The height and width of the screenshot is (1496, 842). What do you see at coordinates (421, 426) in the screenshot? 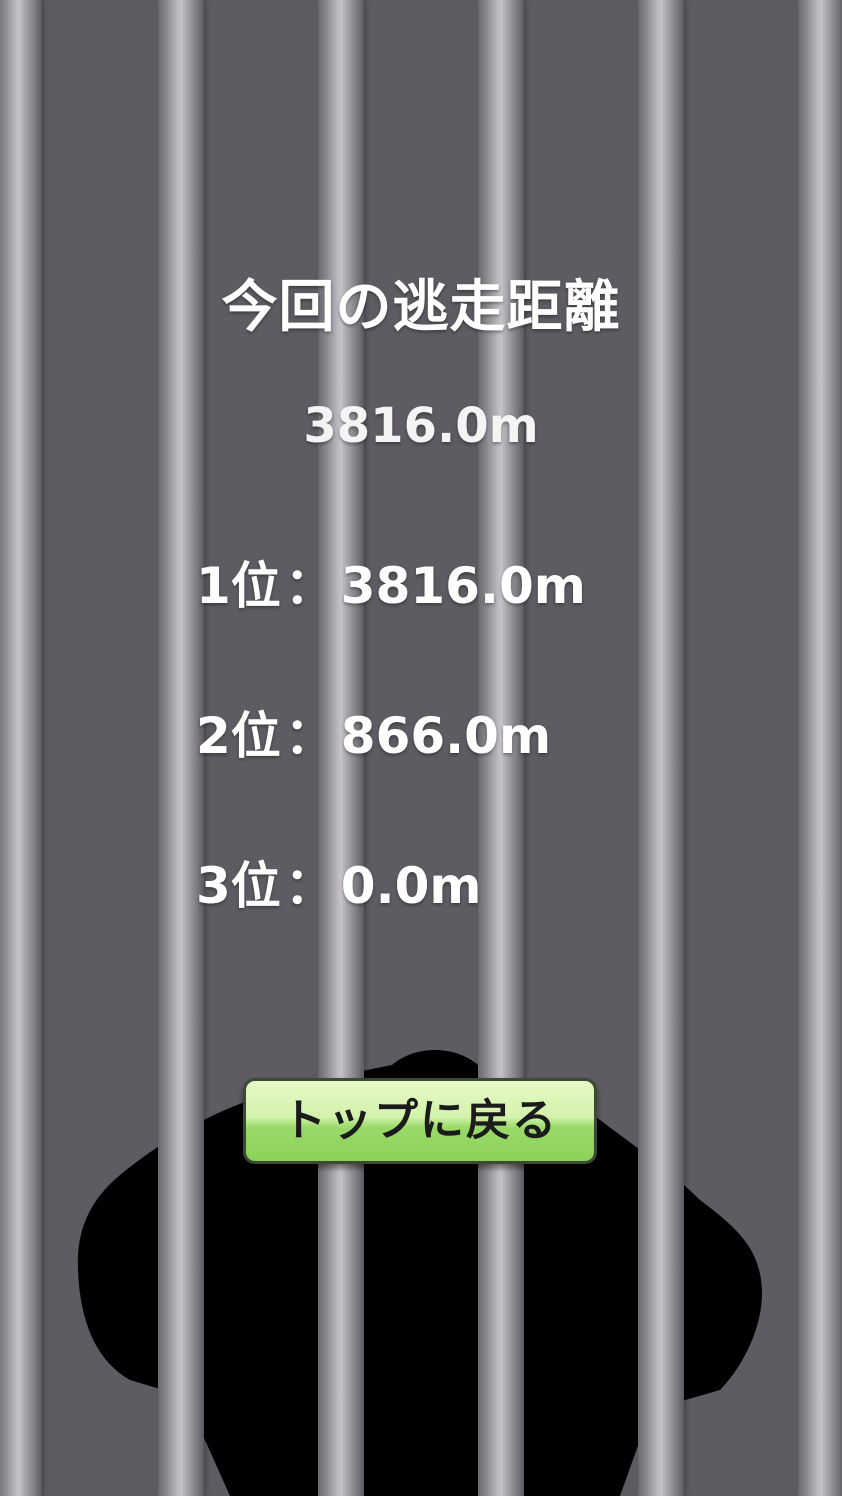
I see `current-distance: 3816.0m` at bounding box center [421, 426].